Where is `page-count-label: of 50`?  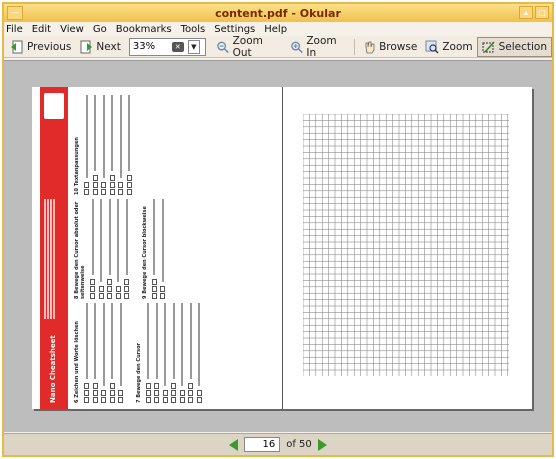 page-count-label: of 50 is located at coordinates (299, 444).